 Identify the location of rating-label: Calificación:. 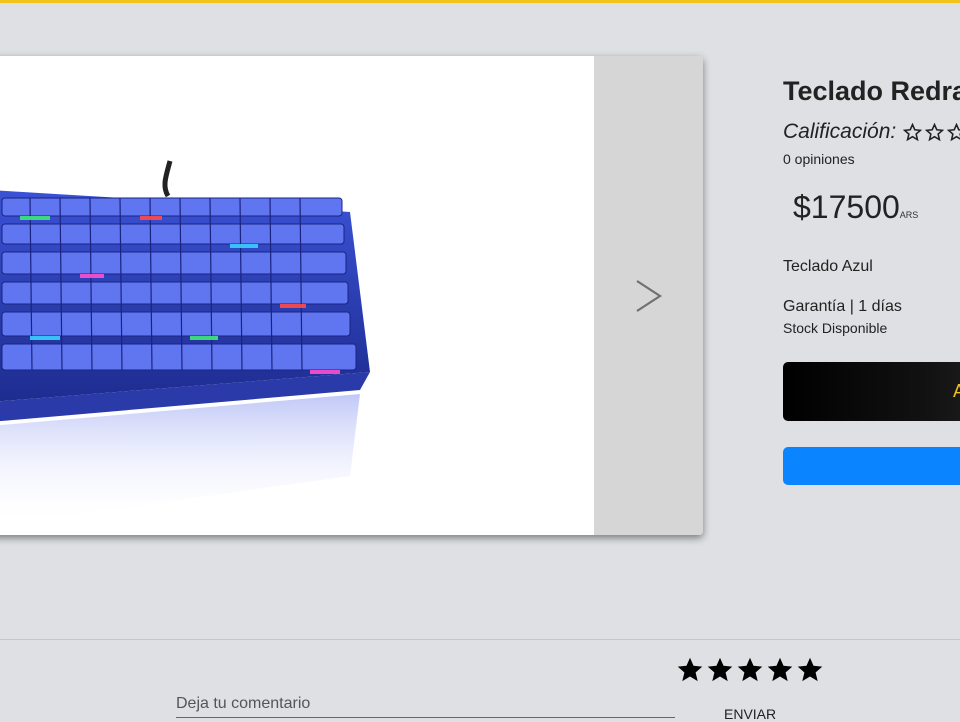
(840, 131).